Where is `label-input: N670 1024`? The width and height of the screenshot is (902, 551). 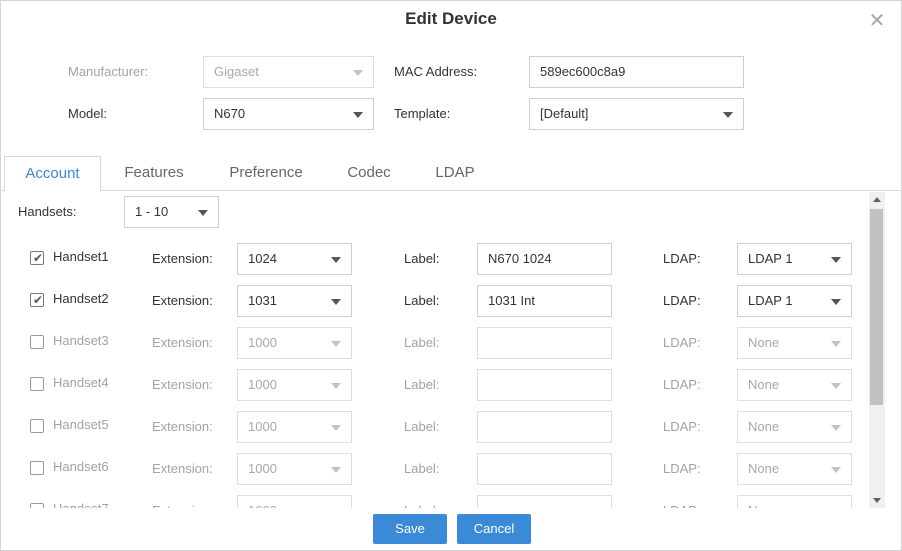 label-input: N670 1024 is located at coordinates (544, 259).